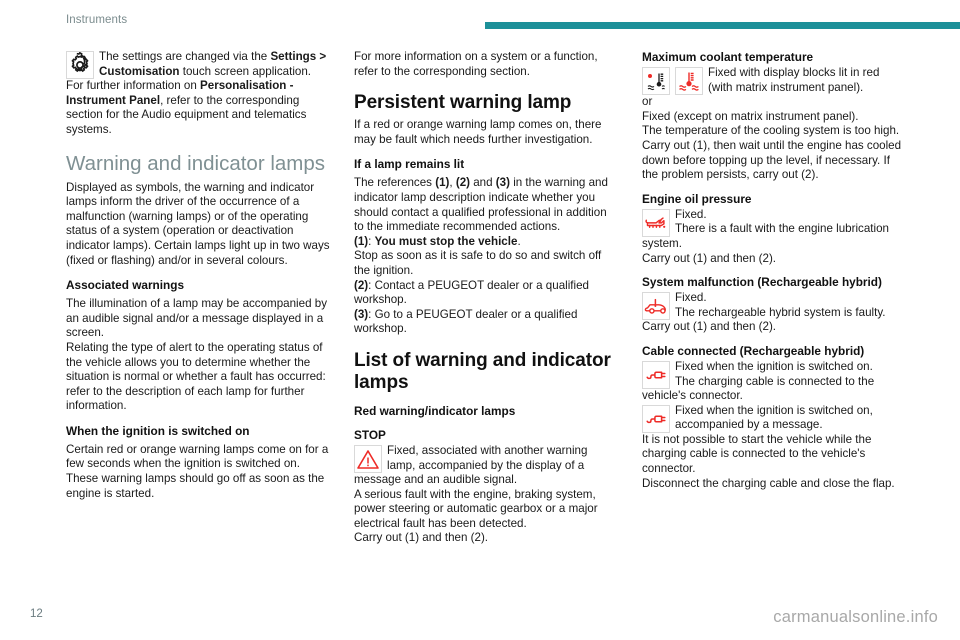  What do you see at coordinates (97, 20) in the screenshot?
I see `breadcrumb-instruments: Instruments` at bounding box center [97, 20].